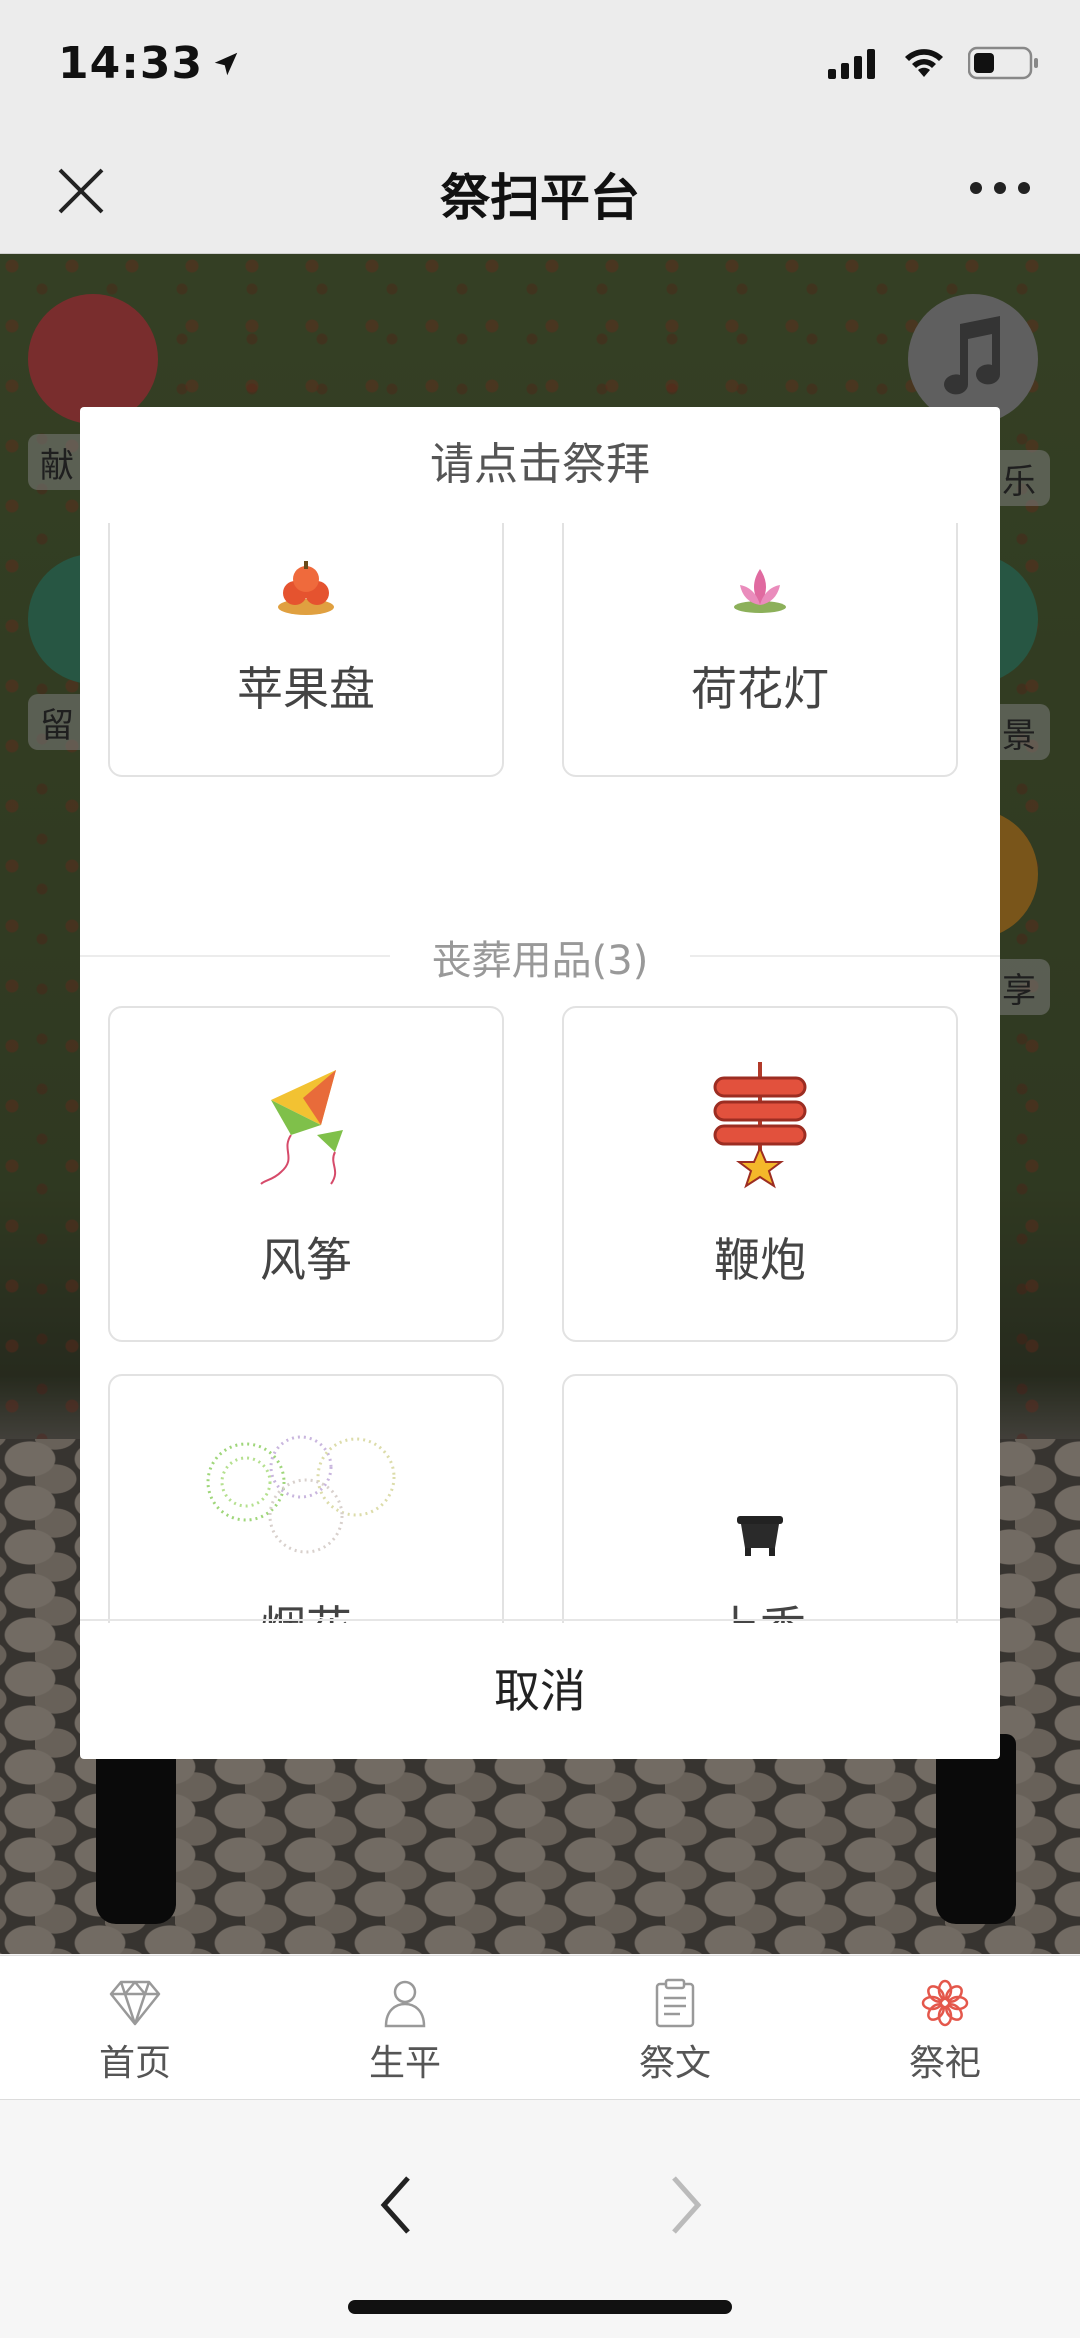 The image size is (1080, 2338). What do you see at coordinates (397, 2205) in the screenshot?
I see `back-icon` at bounding box center [397, 2205].